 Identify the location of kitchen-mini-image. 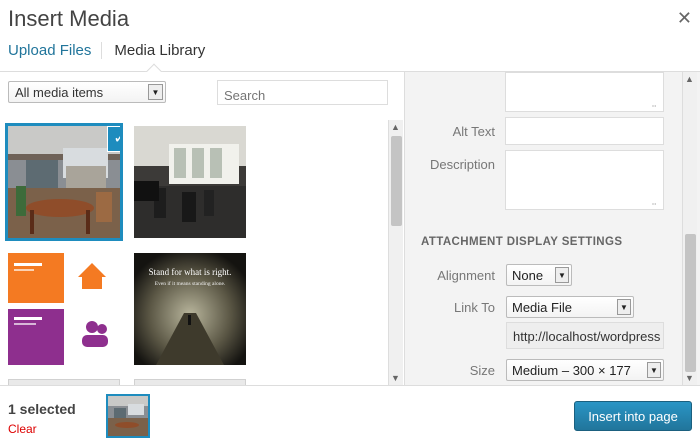
(128, 416).